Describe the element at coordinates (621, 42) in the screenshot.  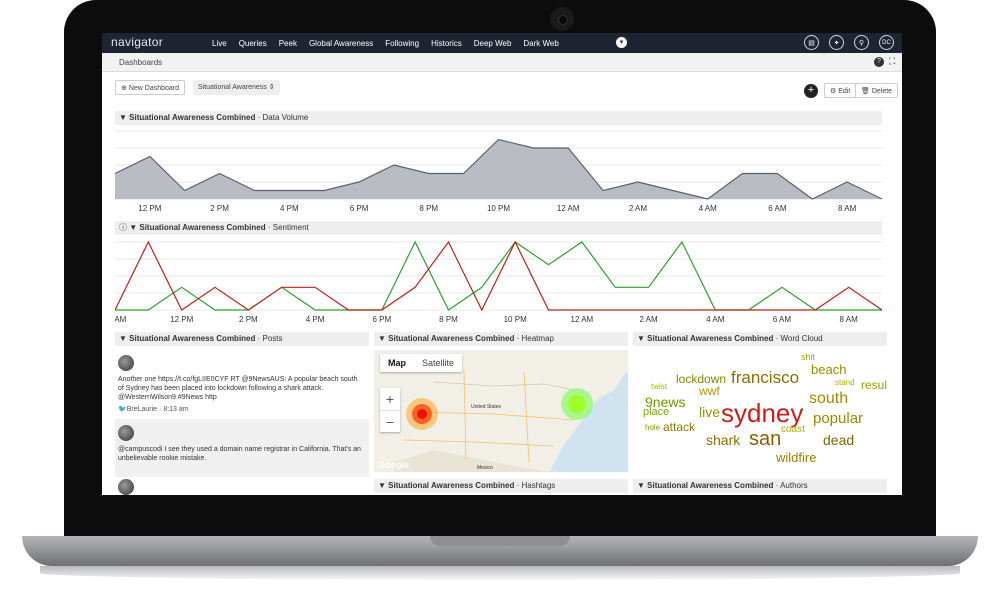
I see `chevron-down-icon: ▾` at that location.